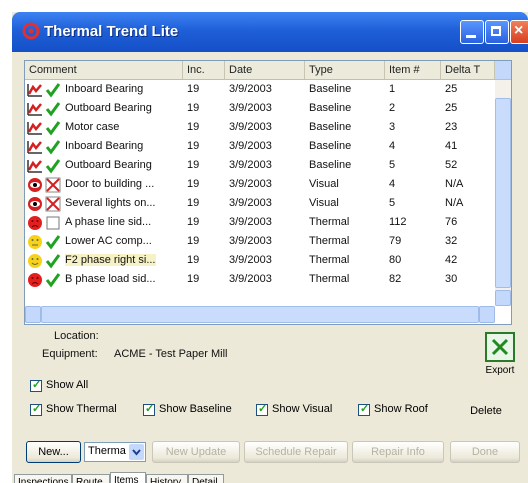 This screenshot has height=483, width=528. Describe the element at coordinates (204, 70) in the screenshot. I see `column-header-inc: Inc.` at that location.